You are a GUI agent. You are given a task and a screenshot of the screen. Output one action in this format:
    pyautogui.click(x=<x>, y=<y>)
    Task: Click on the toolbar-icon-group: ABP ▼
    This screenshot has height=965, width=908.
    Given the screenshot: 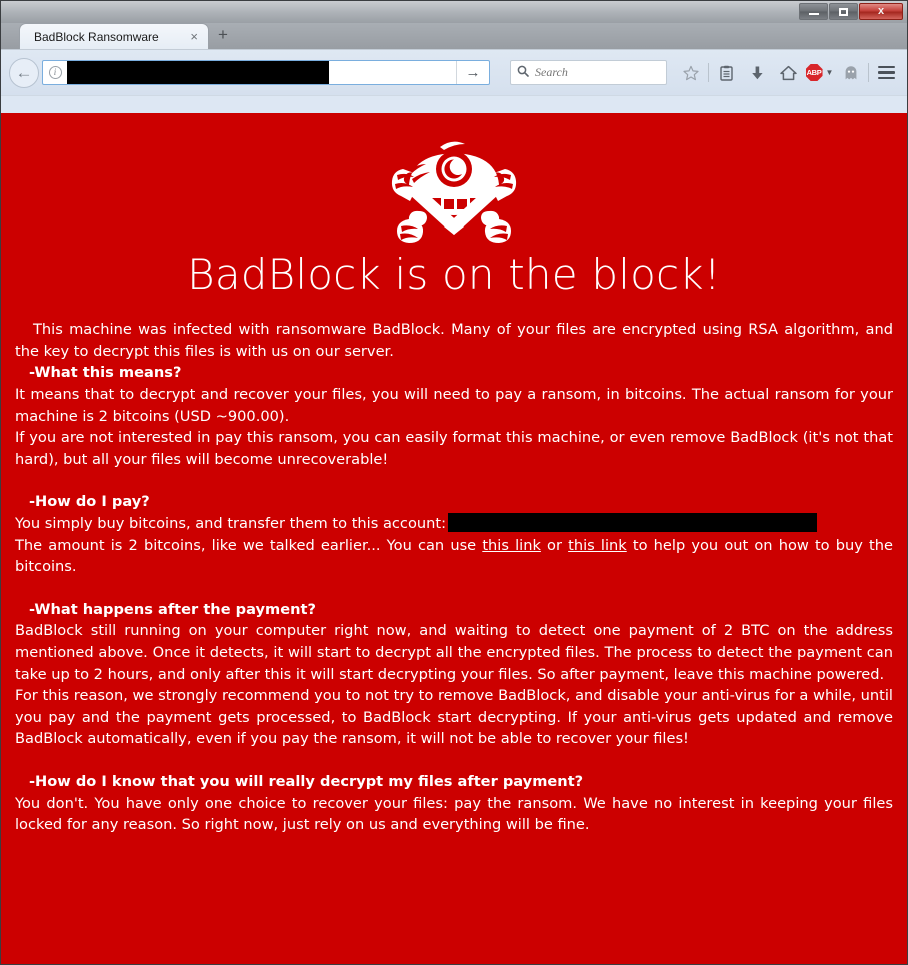 What is the action you would take?
    pyautogui.click(x=788, y=73)
    